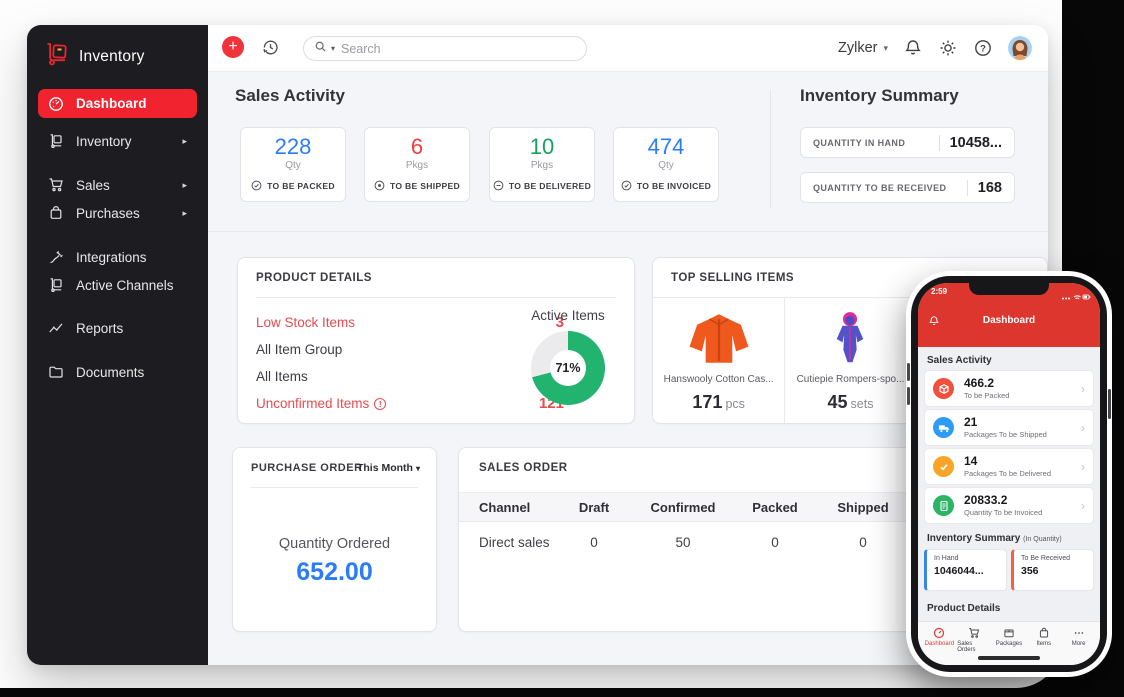 This screenshot has width=1124, height=697. What do you see at coordinates (907, 187) in the screenshot?
I see `quantity-to-be-received-box: QUANTITY TO BE RECEIVED 168` at bounding box center [907, 187].